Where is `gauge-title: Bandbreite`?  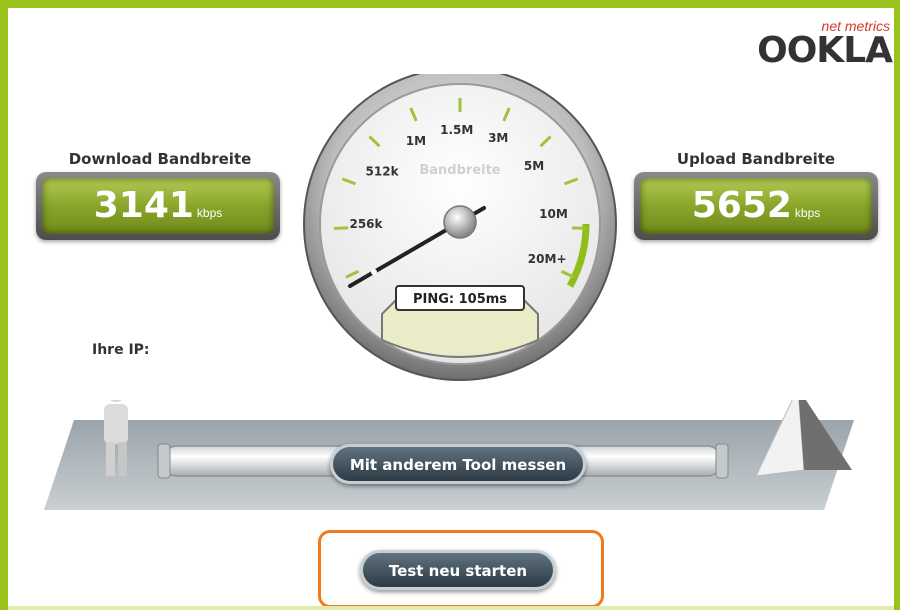
gauge-title: Bandbreite is located at coordinates (459, 170).